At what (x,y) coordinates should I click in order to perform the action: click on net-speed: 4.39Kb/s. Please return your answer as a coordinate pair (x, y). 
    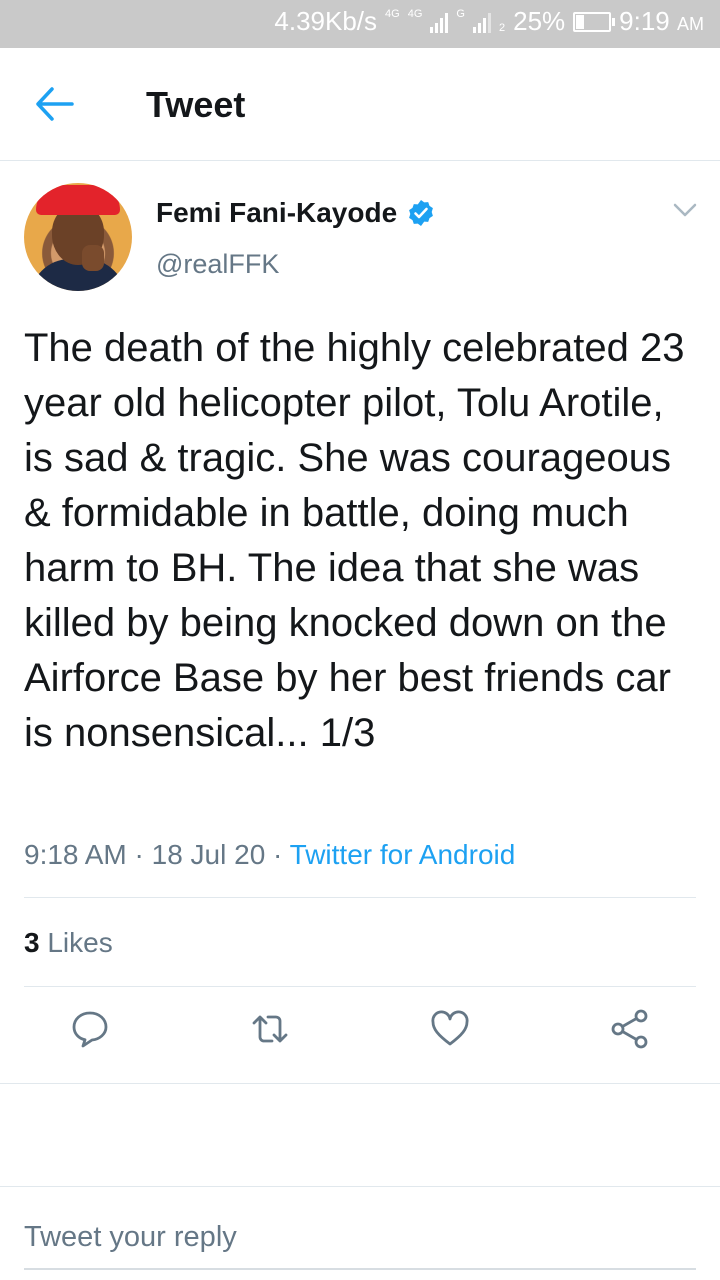
    Looking at the image, I should click on (326, 21).